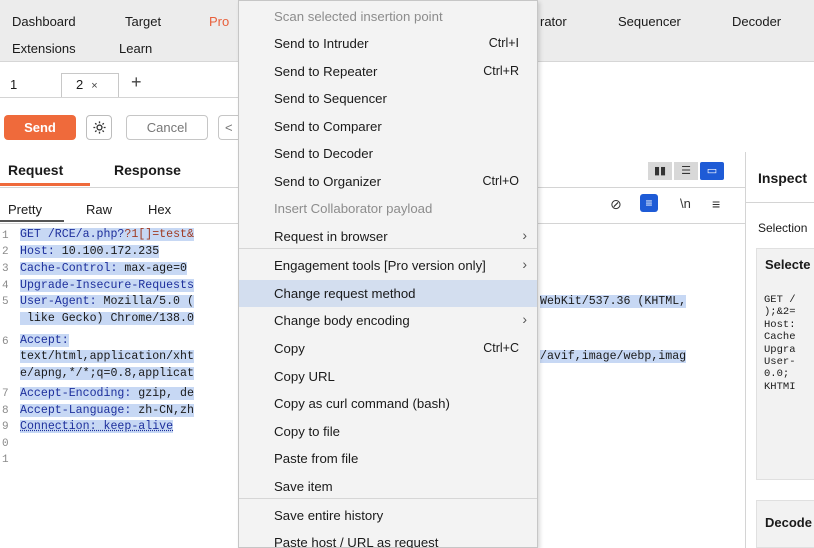 The width and height of the screenshot is (814, 548). Describe the element at coordinates (44, 21) in the screenshot. I see `nav-dashboard: Dashboard` at that location.